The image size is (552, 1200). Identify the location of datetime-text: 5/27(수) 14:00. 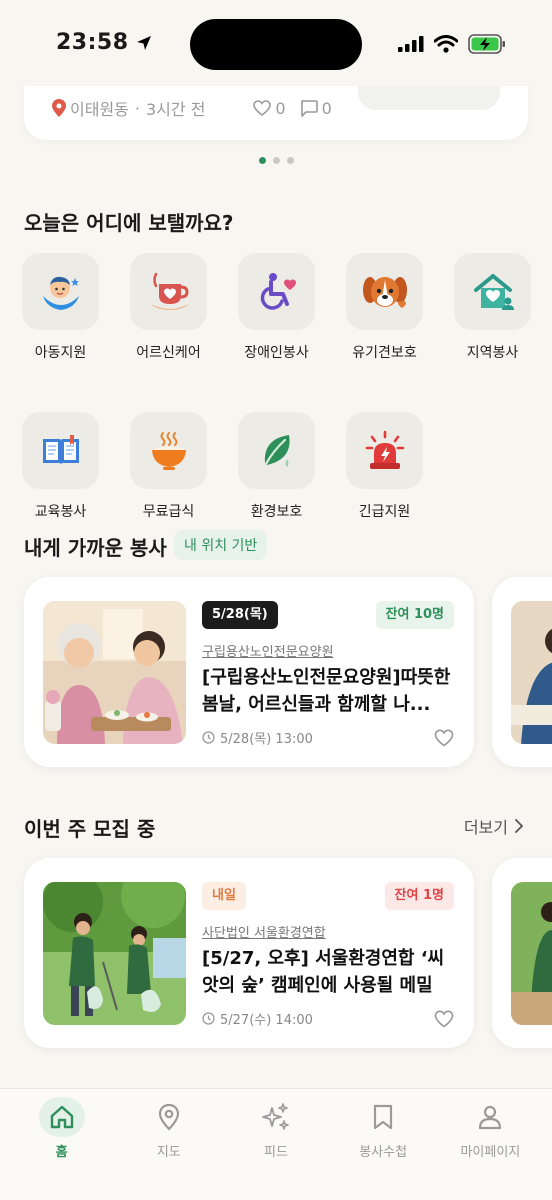
(266, 1020).